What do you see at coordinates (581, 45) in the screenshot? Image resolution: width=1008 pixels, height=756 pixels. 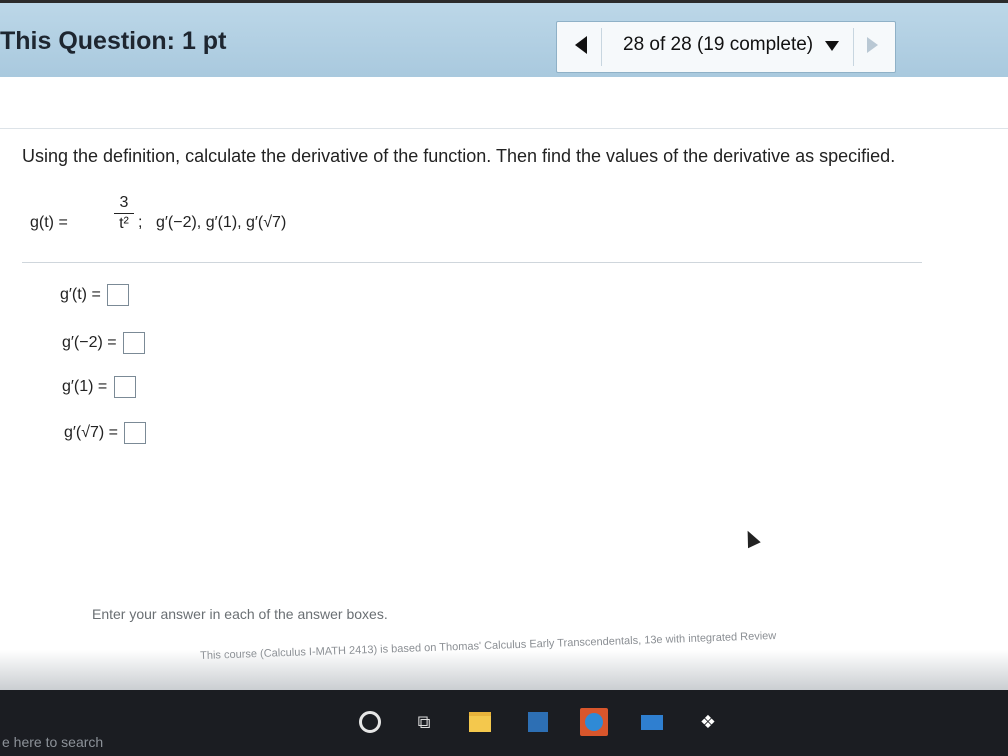 I see `previous-question-icon` at bounding box center [581, 45].